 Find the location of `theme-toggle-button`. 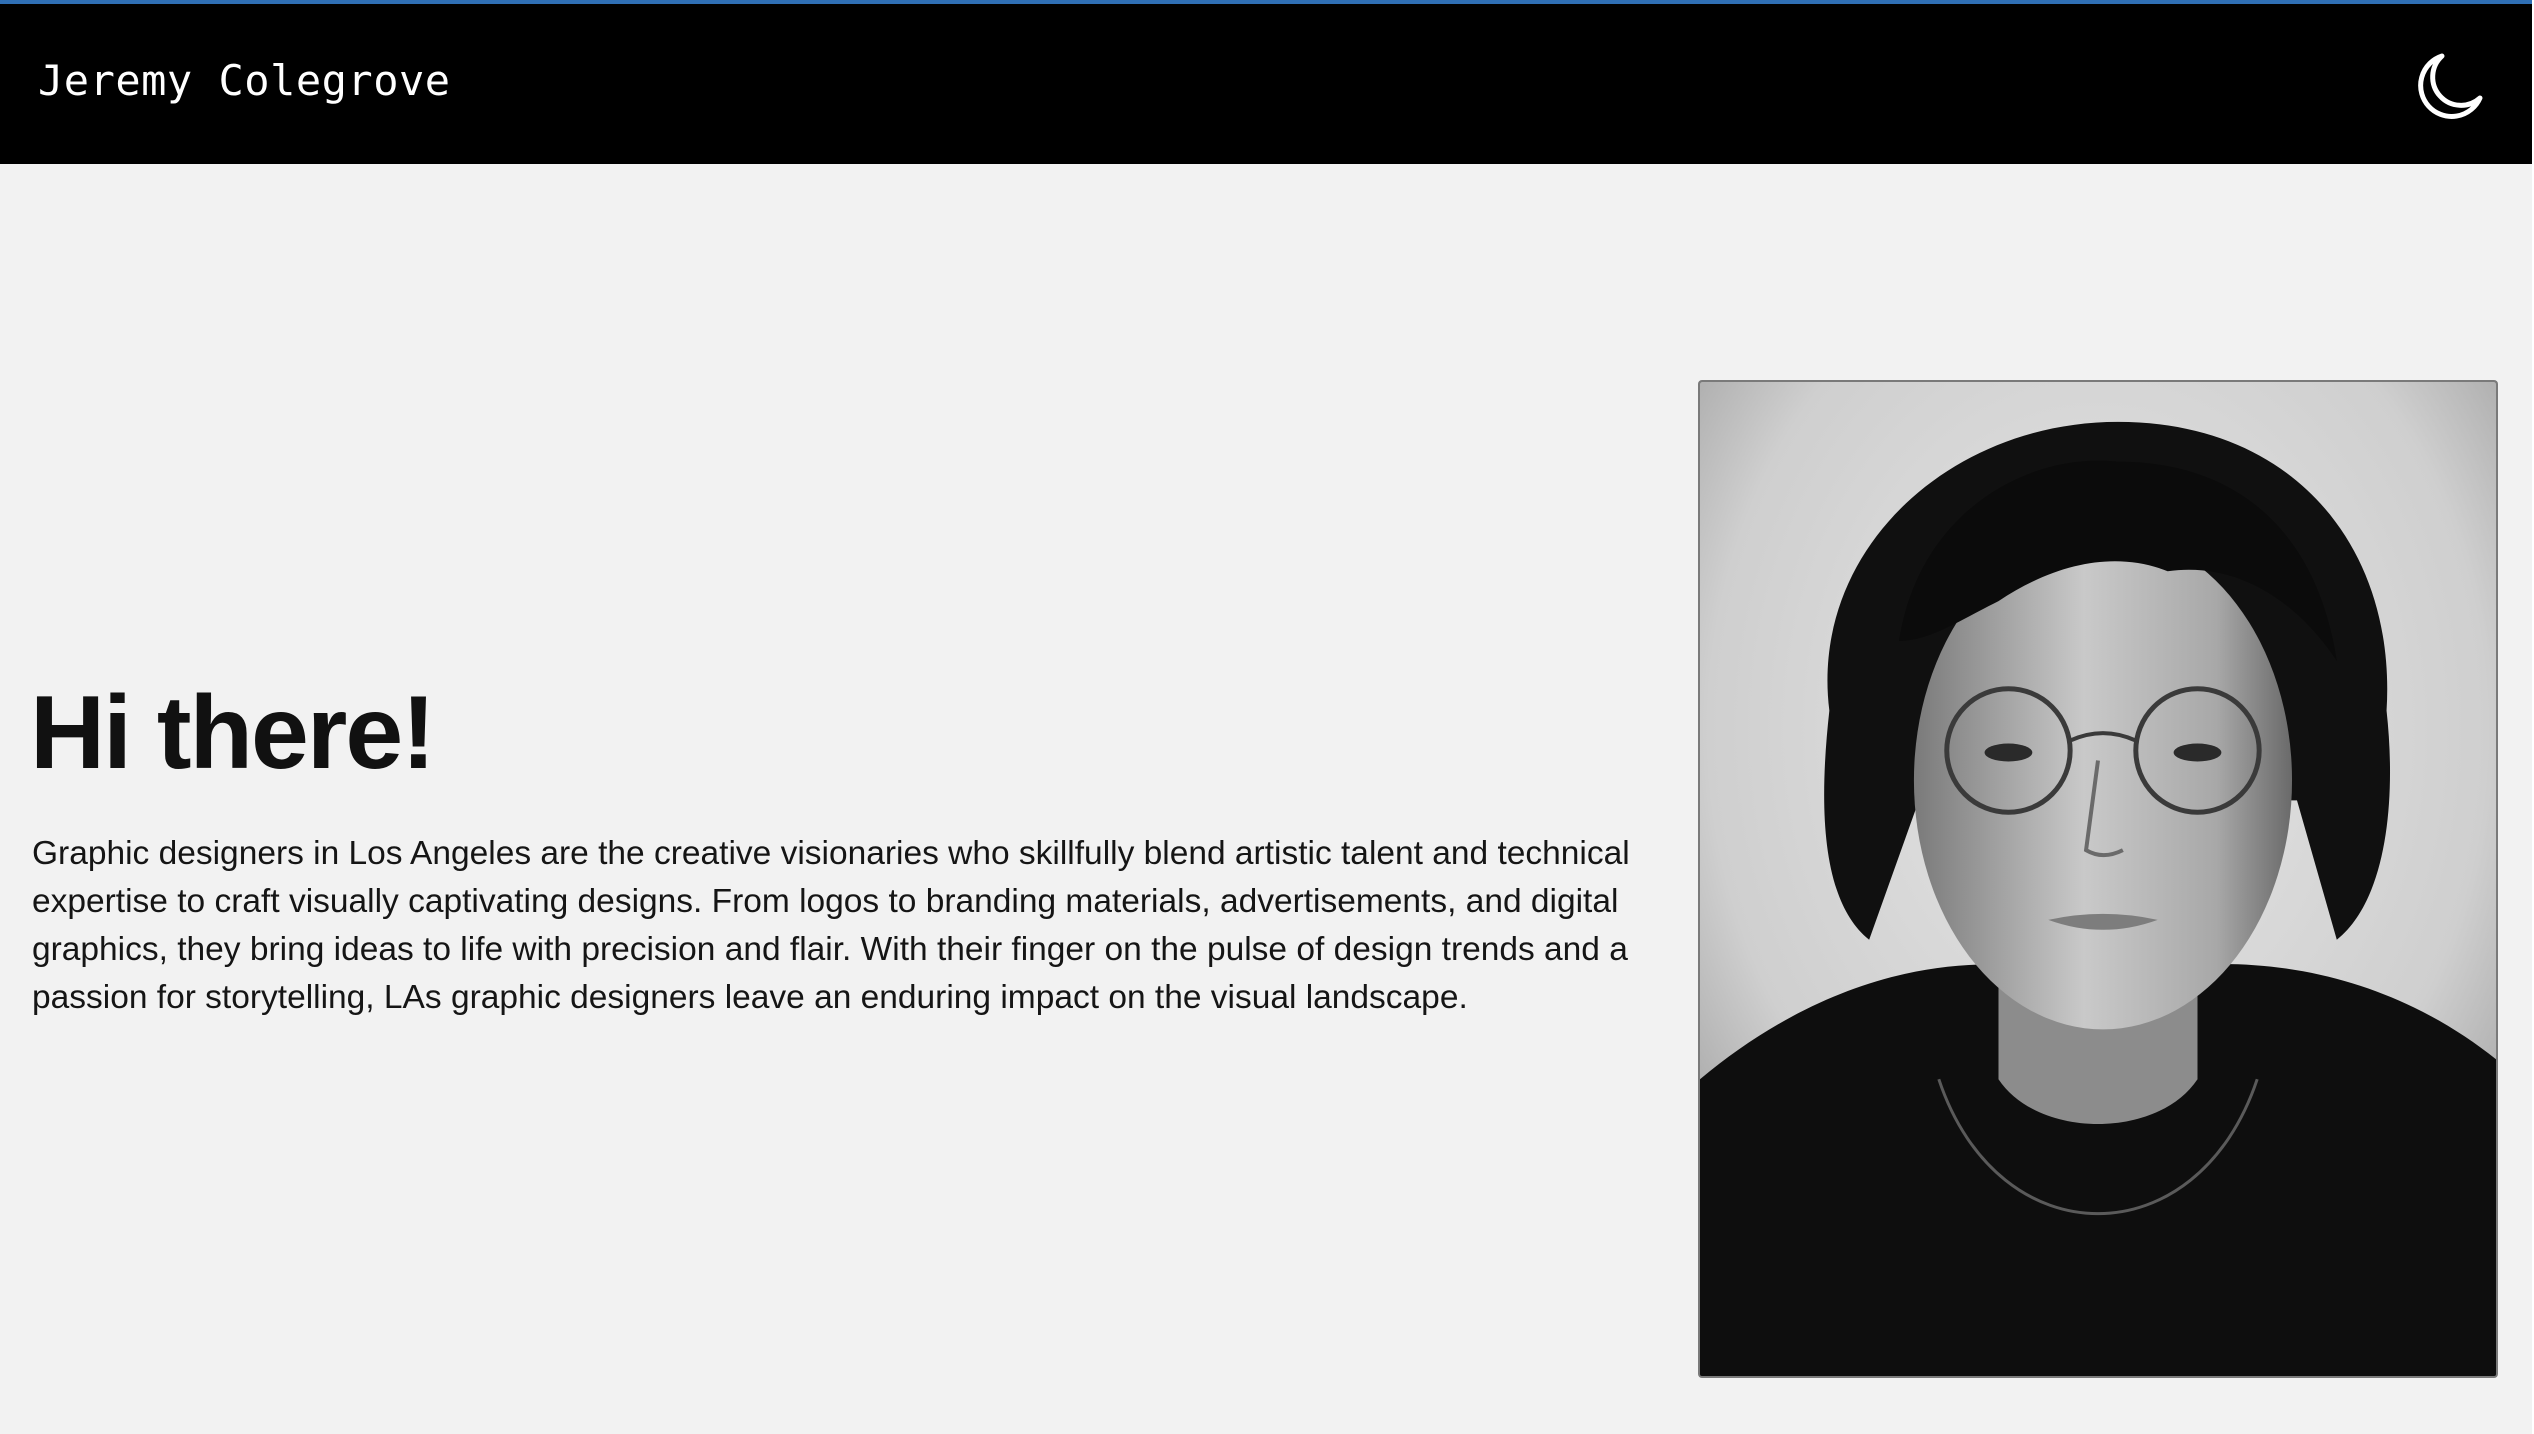

theme-toggle-button is located at coordinates (2450, 86).